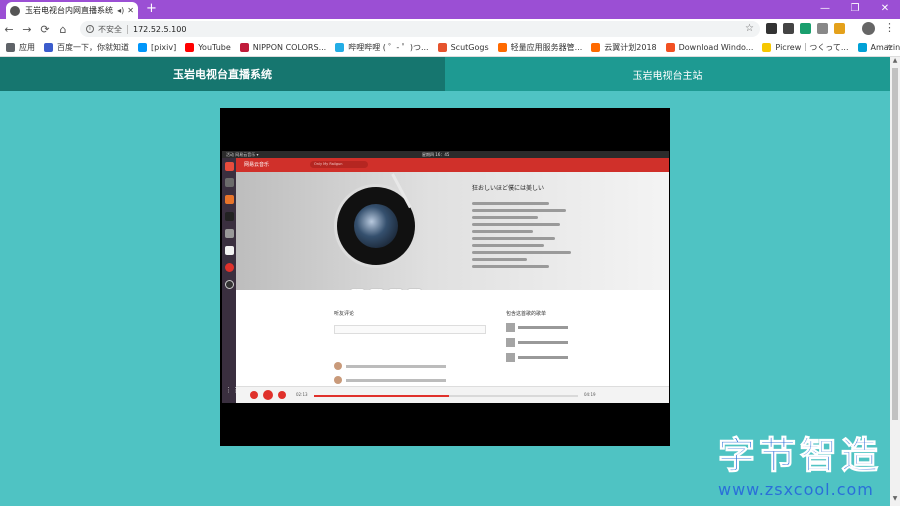 The height and width of the screenshot is (506, 900). I want to click on close-tab-icon: ✕, so click(130, 10).